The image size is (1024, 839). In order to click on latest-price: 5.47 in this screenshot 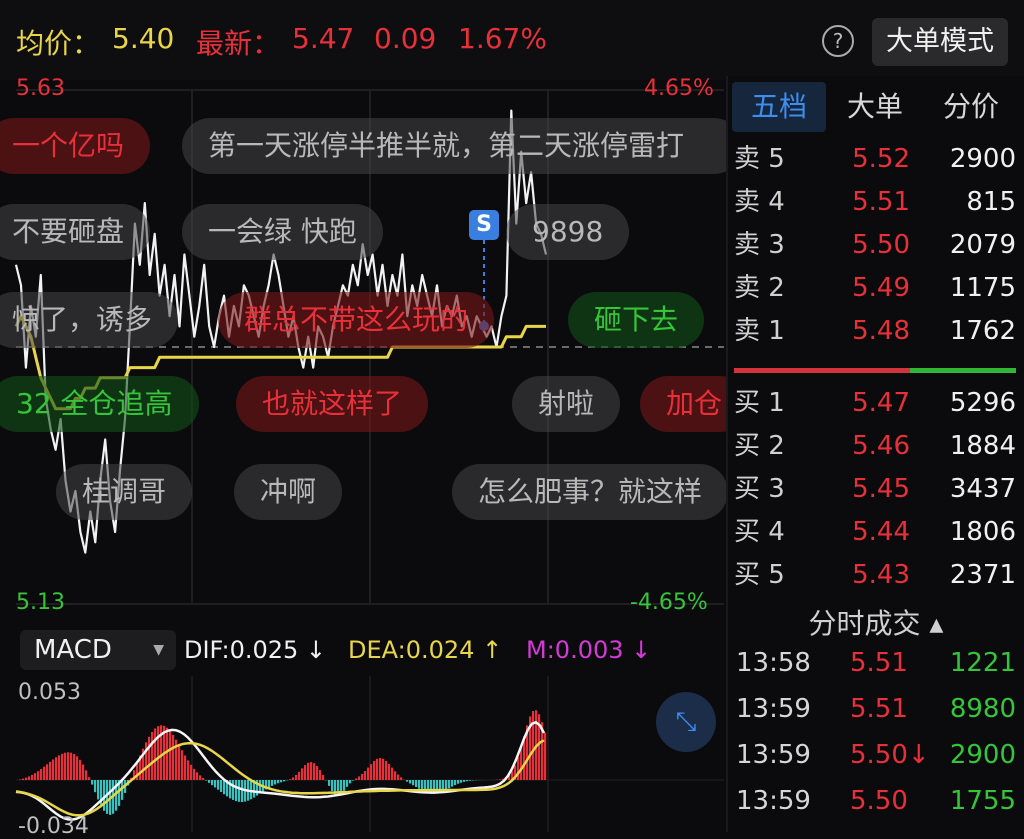, I will do `click(323, 38)`.